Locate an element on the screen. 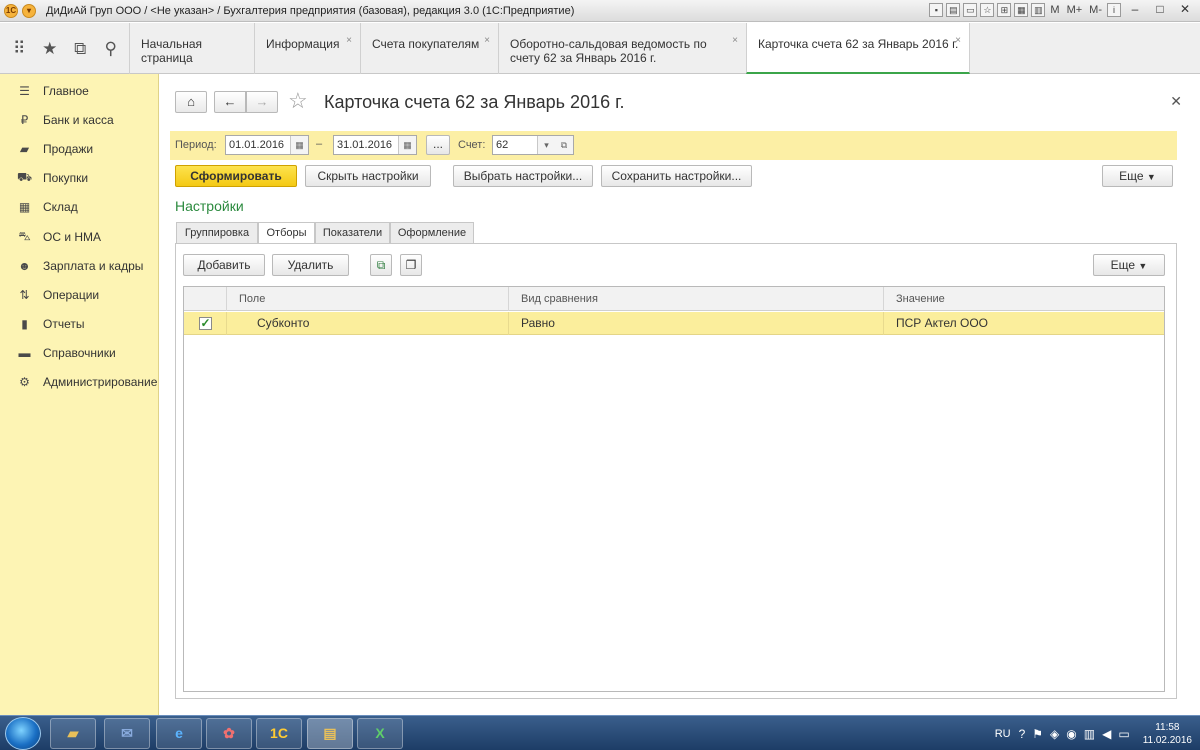  back-button: ← is located at coordinates (230, 102).